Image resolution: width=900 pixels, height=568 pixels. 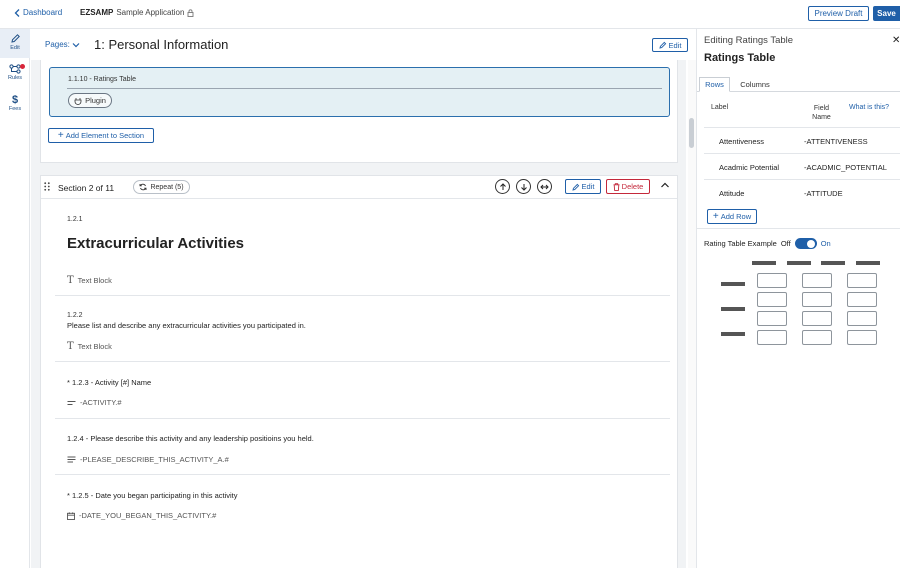 What do you see at coordinates (742, 141) in the screenshot?
I see `rating-row-label: Attentiveness` at bounding box center [742, 141].